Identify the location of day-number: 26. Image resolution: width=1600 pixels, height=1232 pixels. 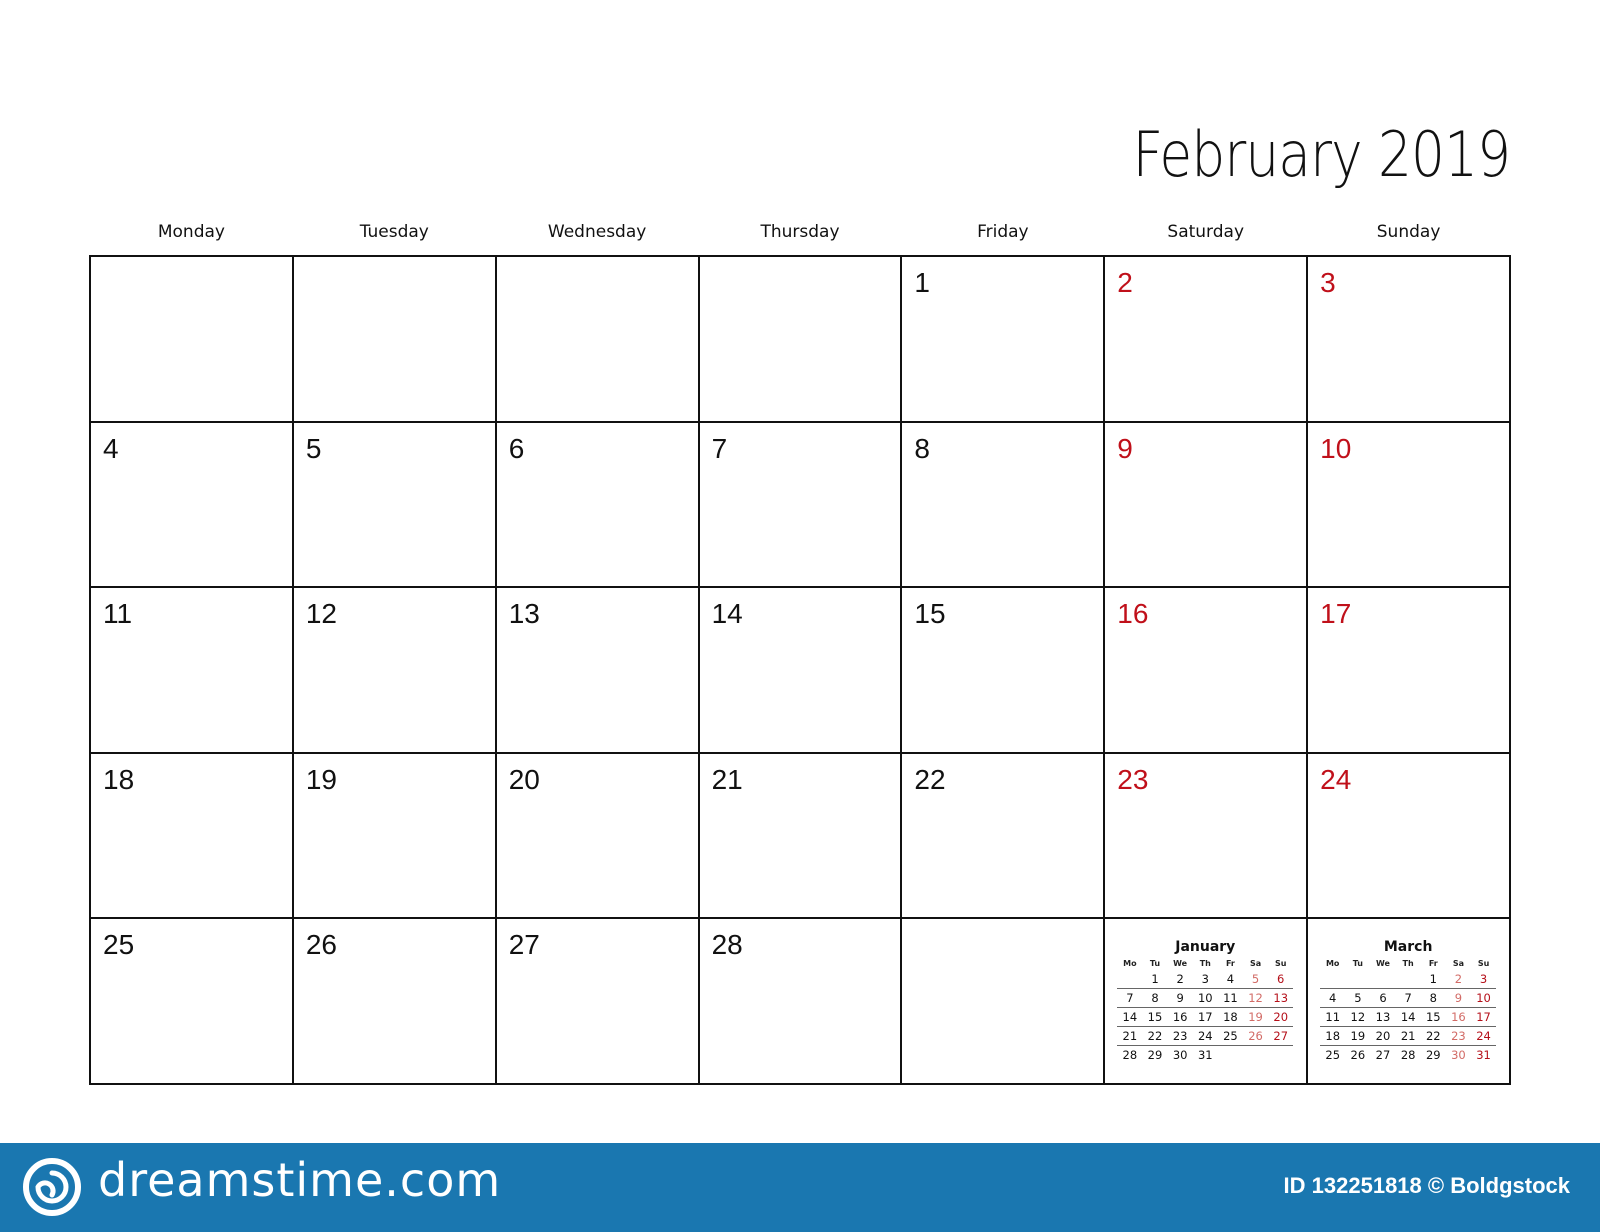
(321, 945).